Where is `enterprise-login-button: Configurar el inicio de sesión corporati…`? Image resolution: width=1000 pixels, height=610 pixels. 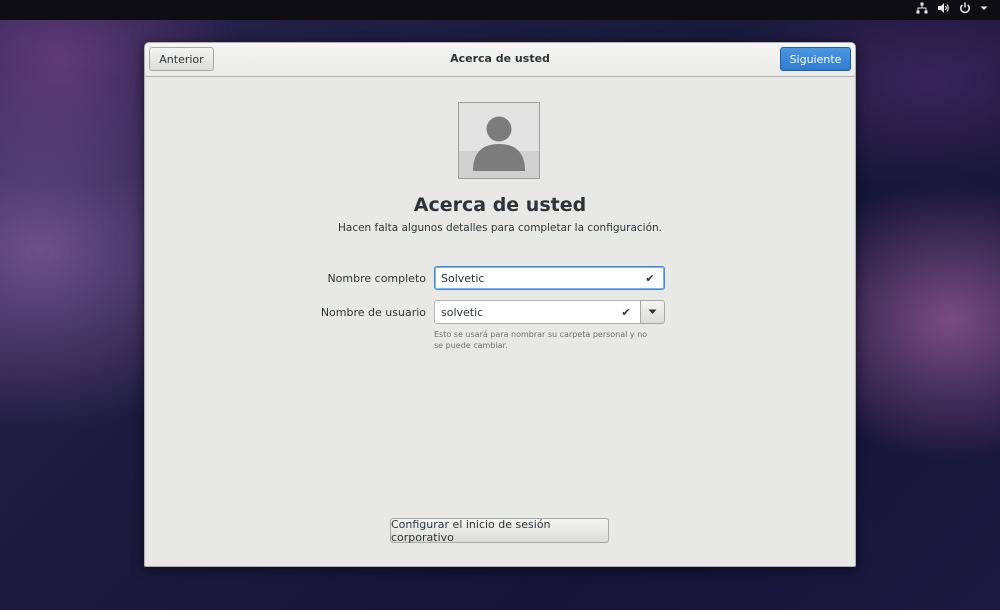 enterprise-login-button: Configurar el inicio de sesión corporati… is located at coordinates (499, 531).